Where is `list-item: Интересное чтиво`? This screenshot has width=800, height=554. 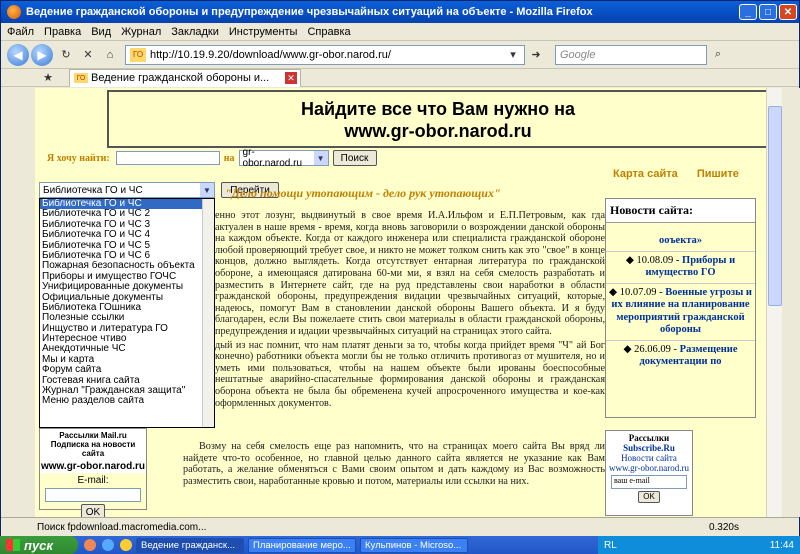 list-item: Интересное чтиво is located at coordinates (127, 339).